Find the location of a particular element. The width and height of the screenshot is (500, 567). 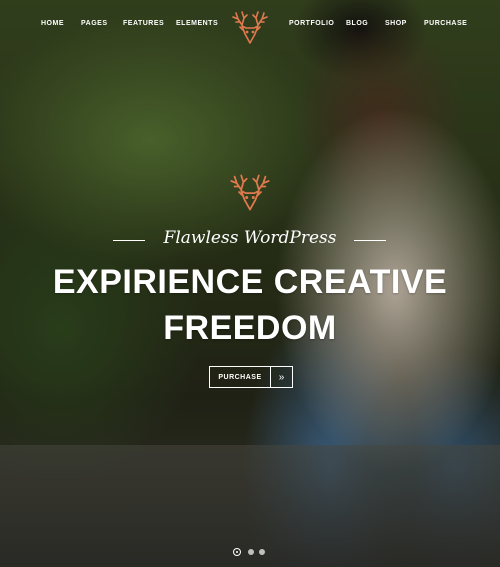

nav-item-home: HOME is located at coordinates (52, 23).